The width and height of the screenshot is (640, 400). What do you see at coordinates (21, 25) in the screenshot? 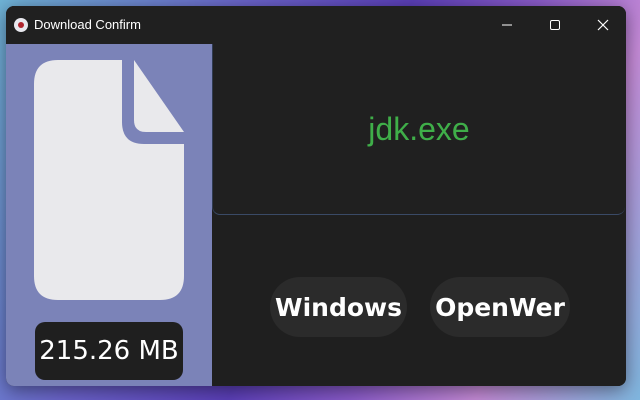
I see `app-icon` at bounding box center [21, 25].